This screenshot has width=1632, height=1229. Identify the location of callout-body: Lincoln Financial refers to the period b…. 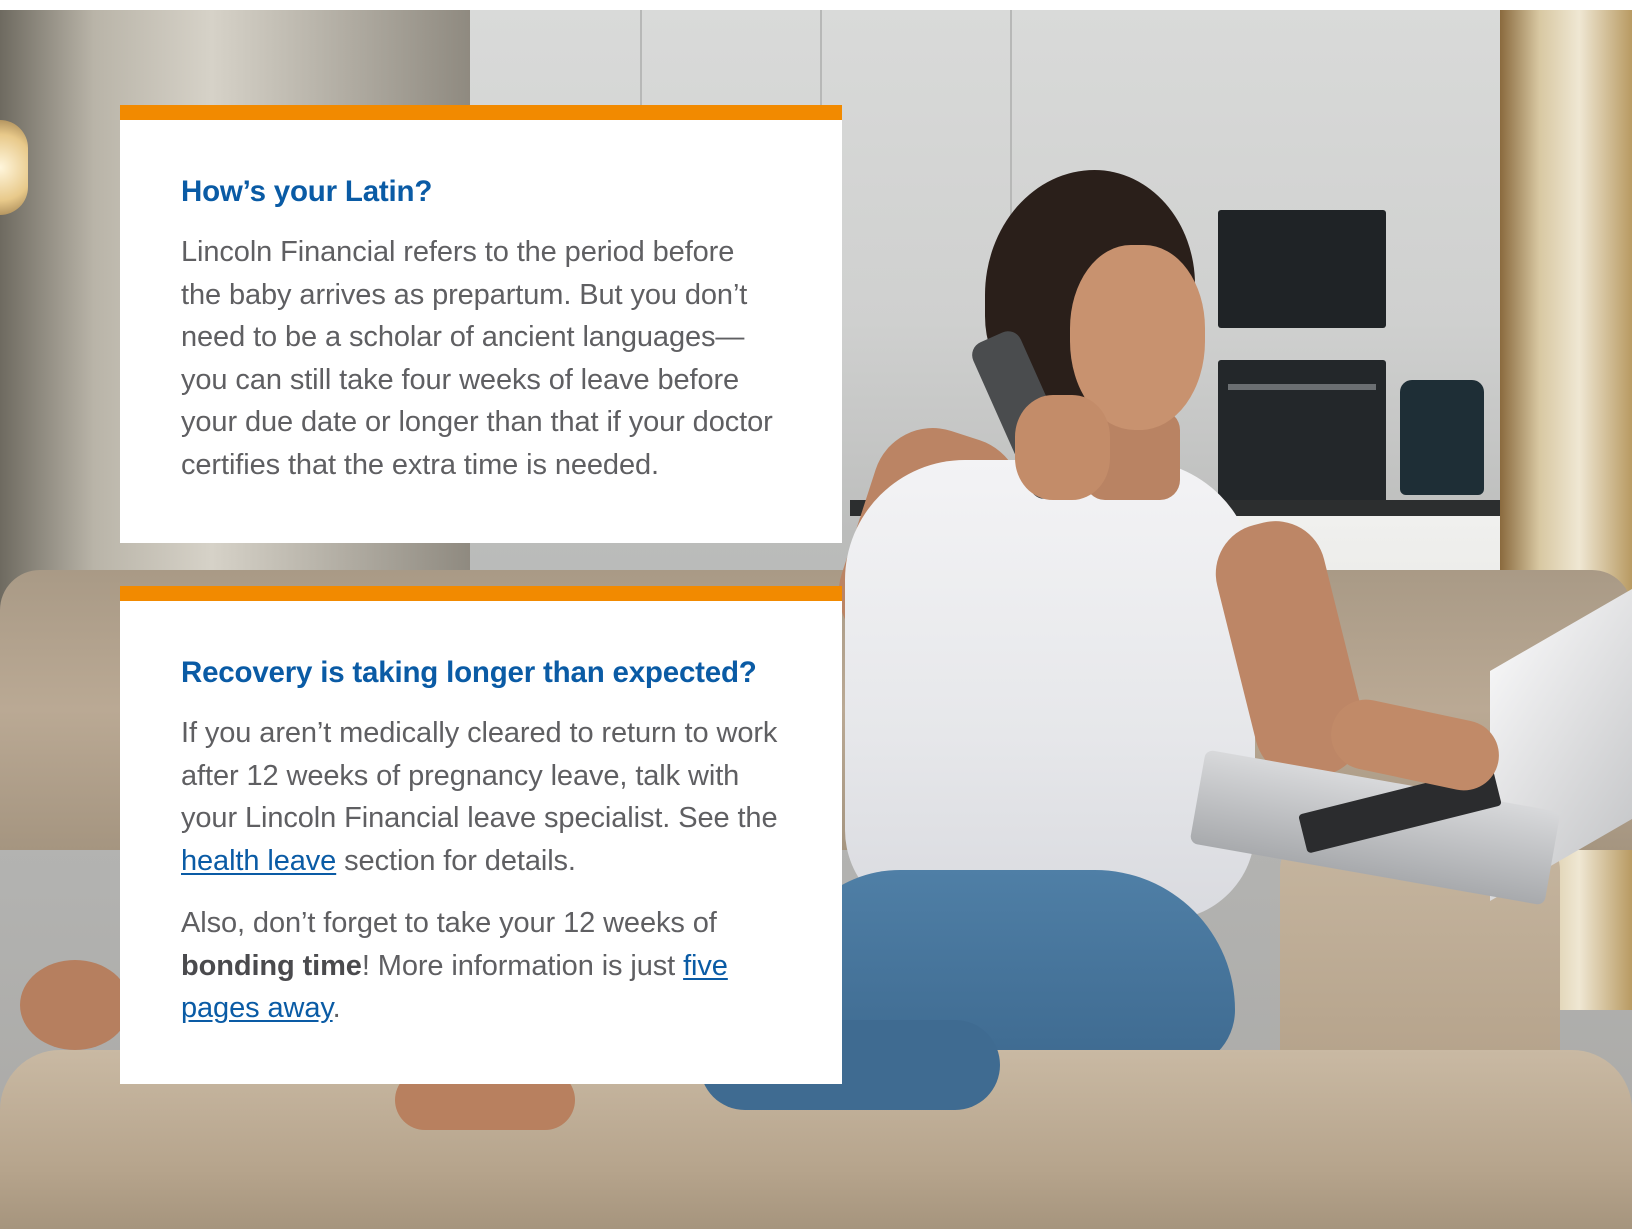
(477, 358).